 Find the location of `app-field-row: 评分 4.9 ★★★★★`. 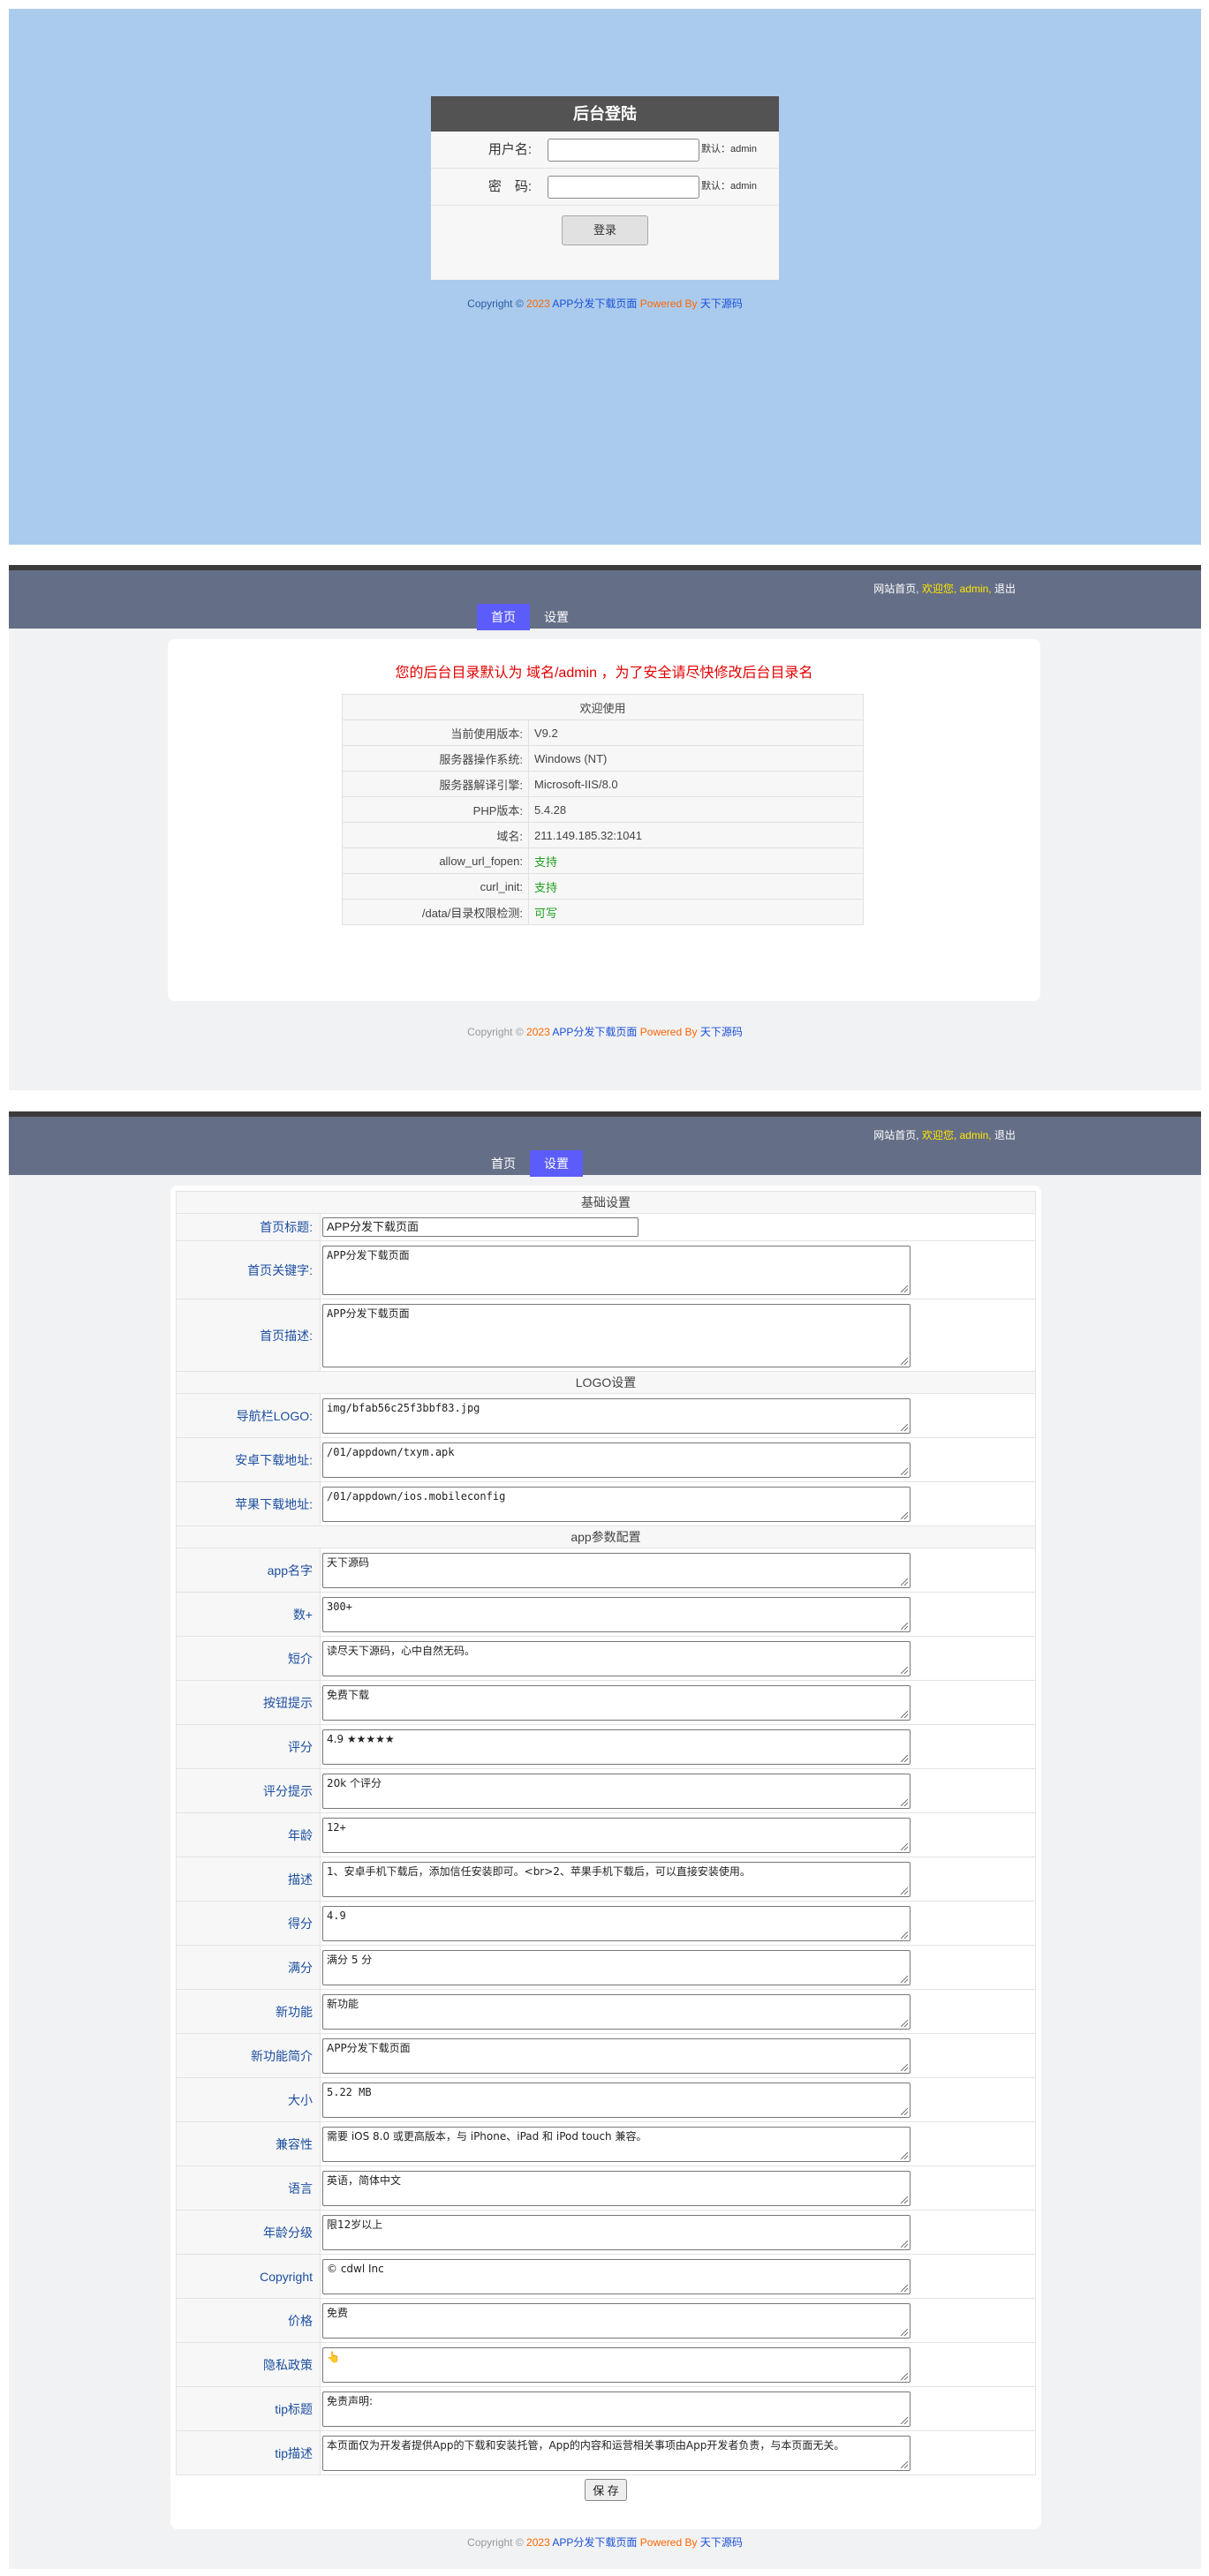

app-field-row: 评分 4.9 ★★★★★ is located at coordinates (606, 1747).